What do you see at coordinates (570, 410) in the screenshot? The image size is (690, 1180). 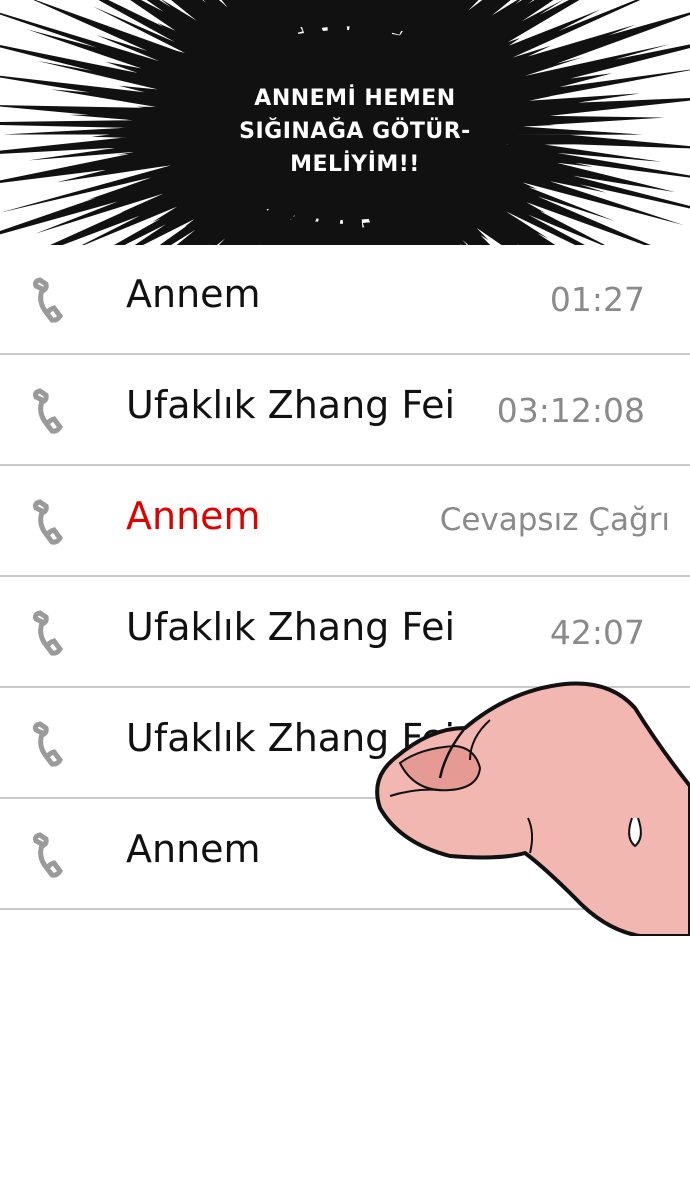 I see `call-duration: 03:12:08` at bounding box center [570, 410].